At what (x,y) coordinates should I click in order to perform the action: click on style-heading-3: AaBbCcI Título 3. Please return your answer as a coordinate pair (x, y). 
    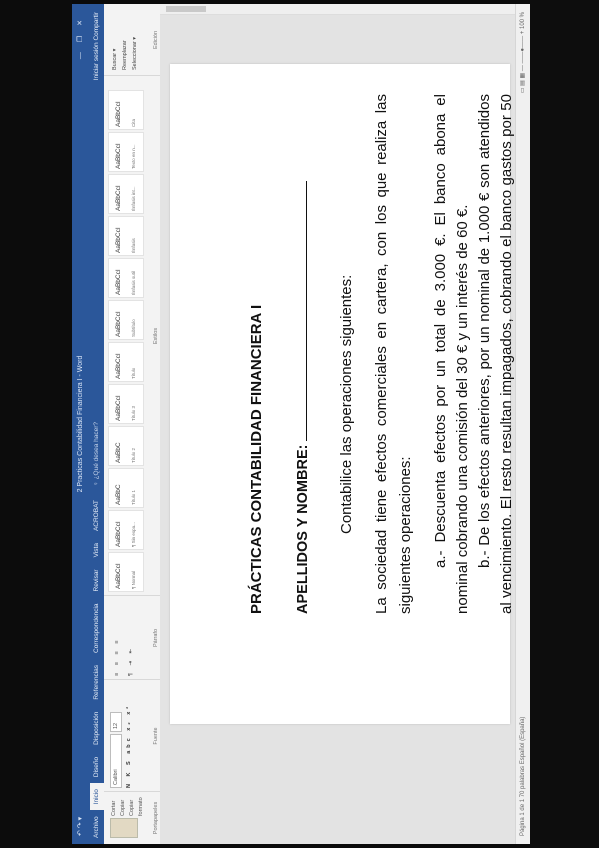
    Looking at the image, I should click on (126, 404).